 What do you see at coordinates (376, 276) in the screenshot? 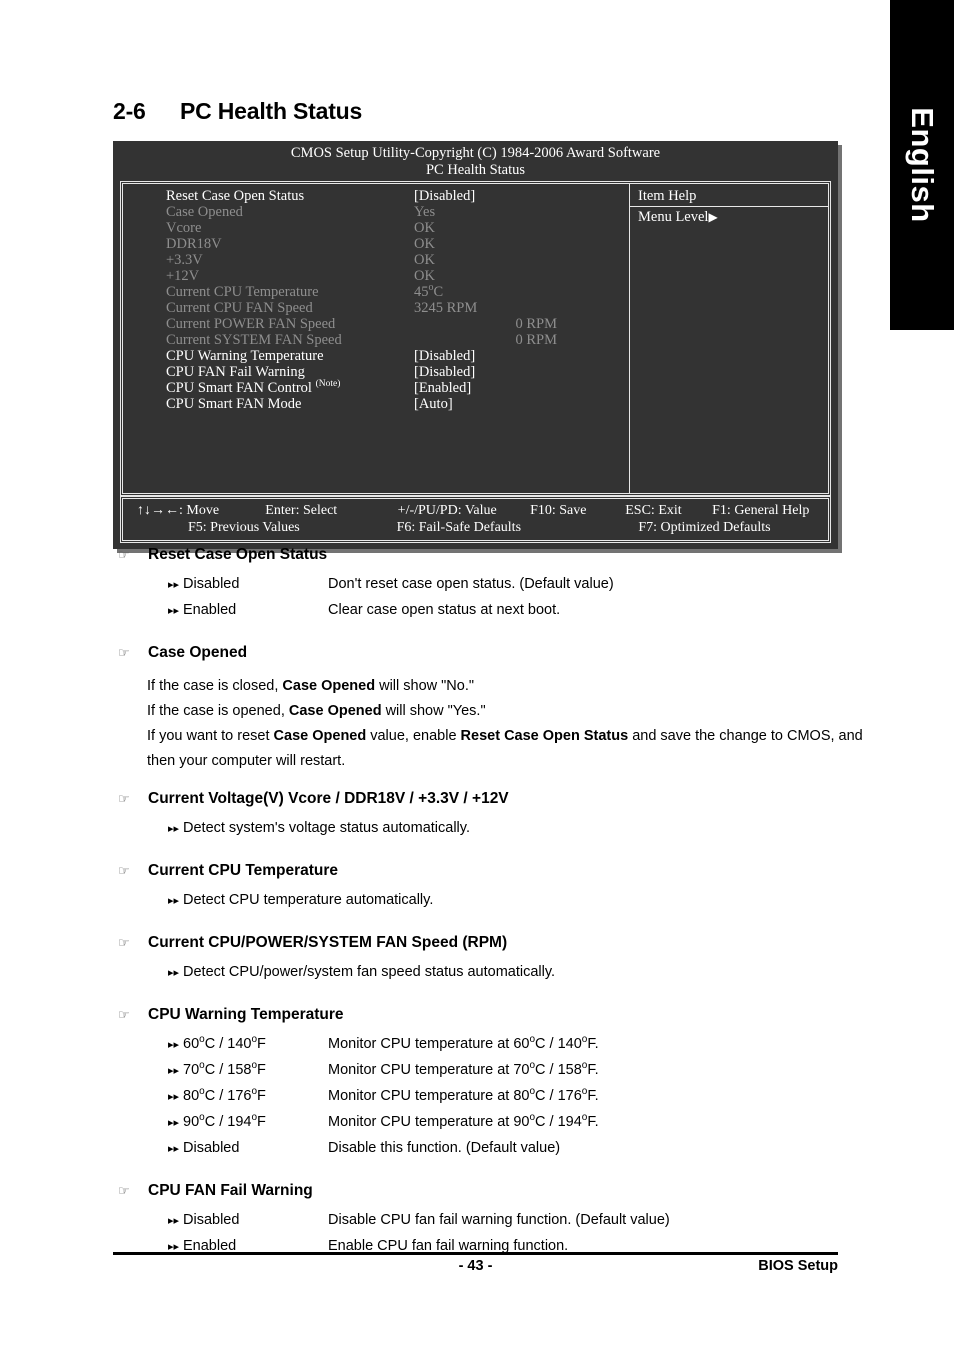
I see `bios-setting-row: +12V OK` at bounding box center [376, 276].